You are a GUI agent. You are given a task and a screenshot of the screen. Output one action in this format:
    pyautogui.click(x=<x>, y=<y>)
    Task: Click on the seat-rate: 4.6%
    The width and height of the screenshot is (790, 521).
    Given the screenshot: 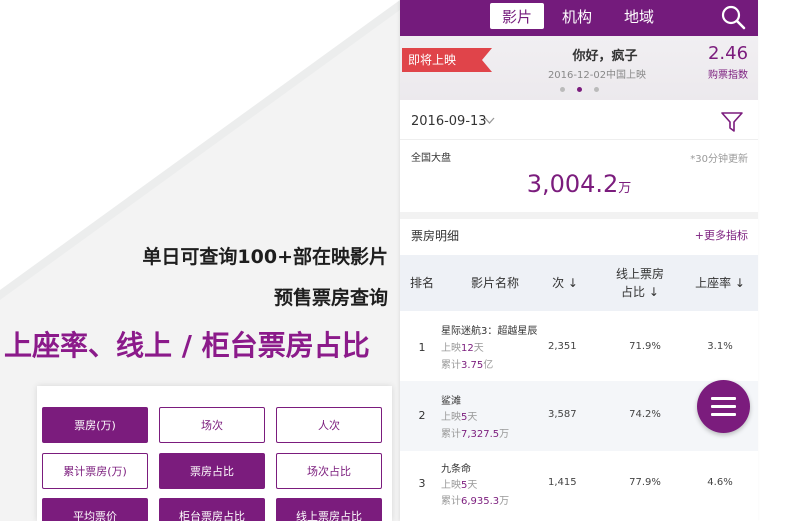 What is the action you would take?
    pyautogui.click(x=720, y=482)
    